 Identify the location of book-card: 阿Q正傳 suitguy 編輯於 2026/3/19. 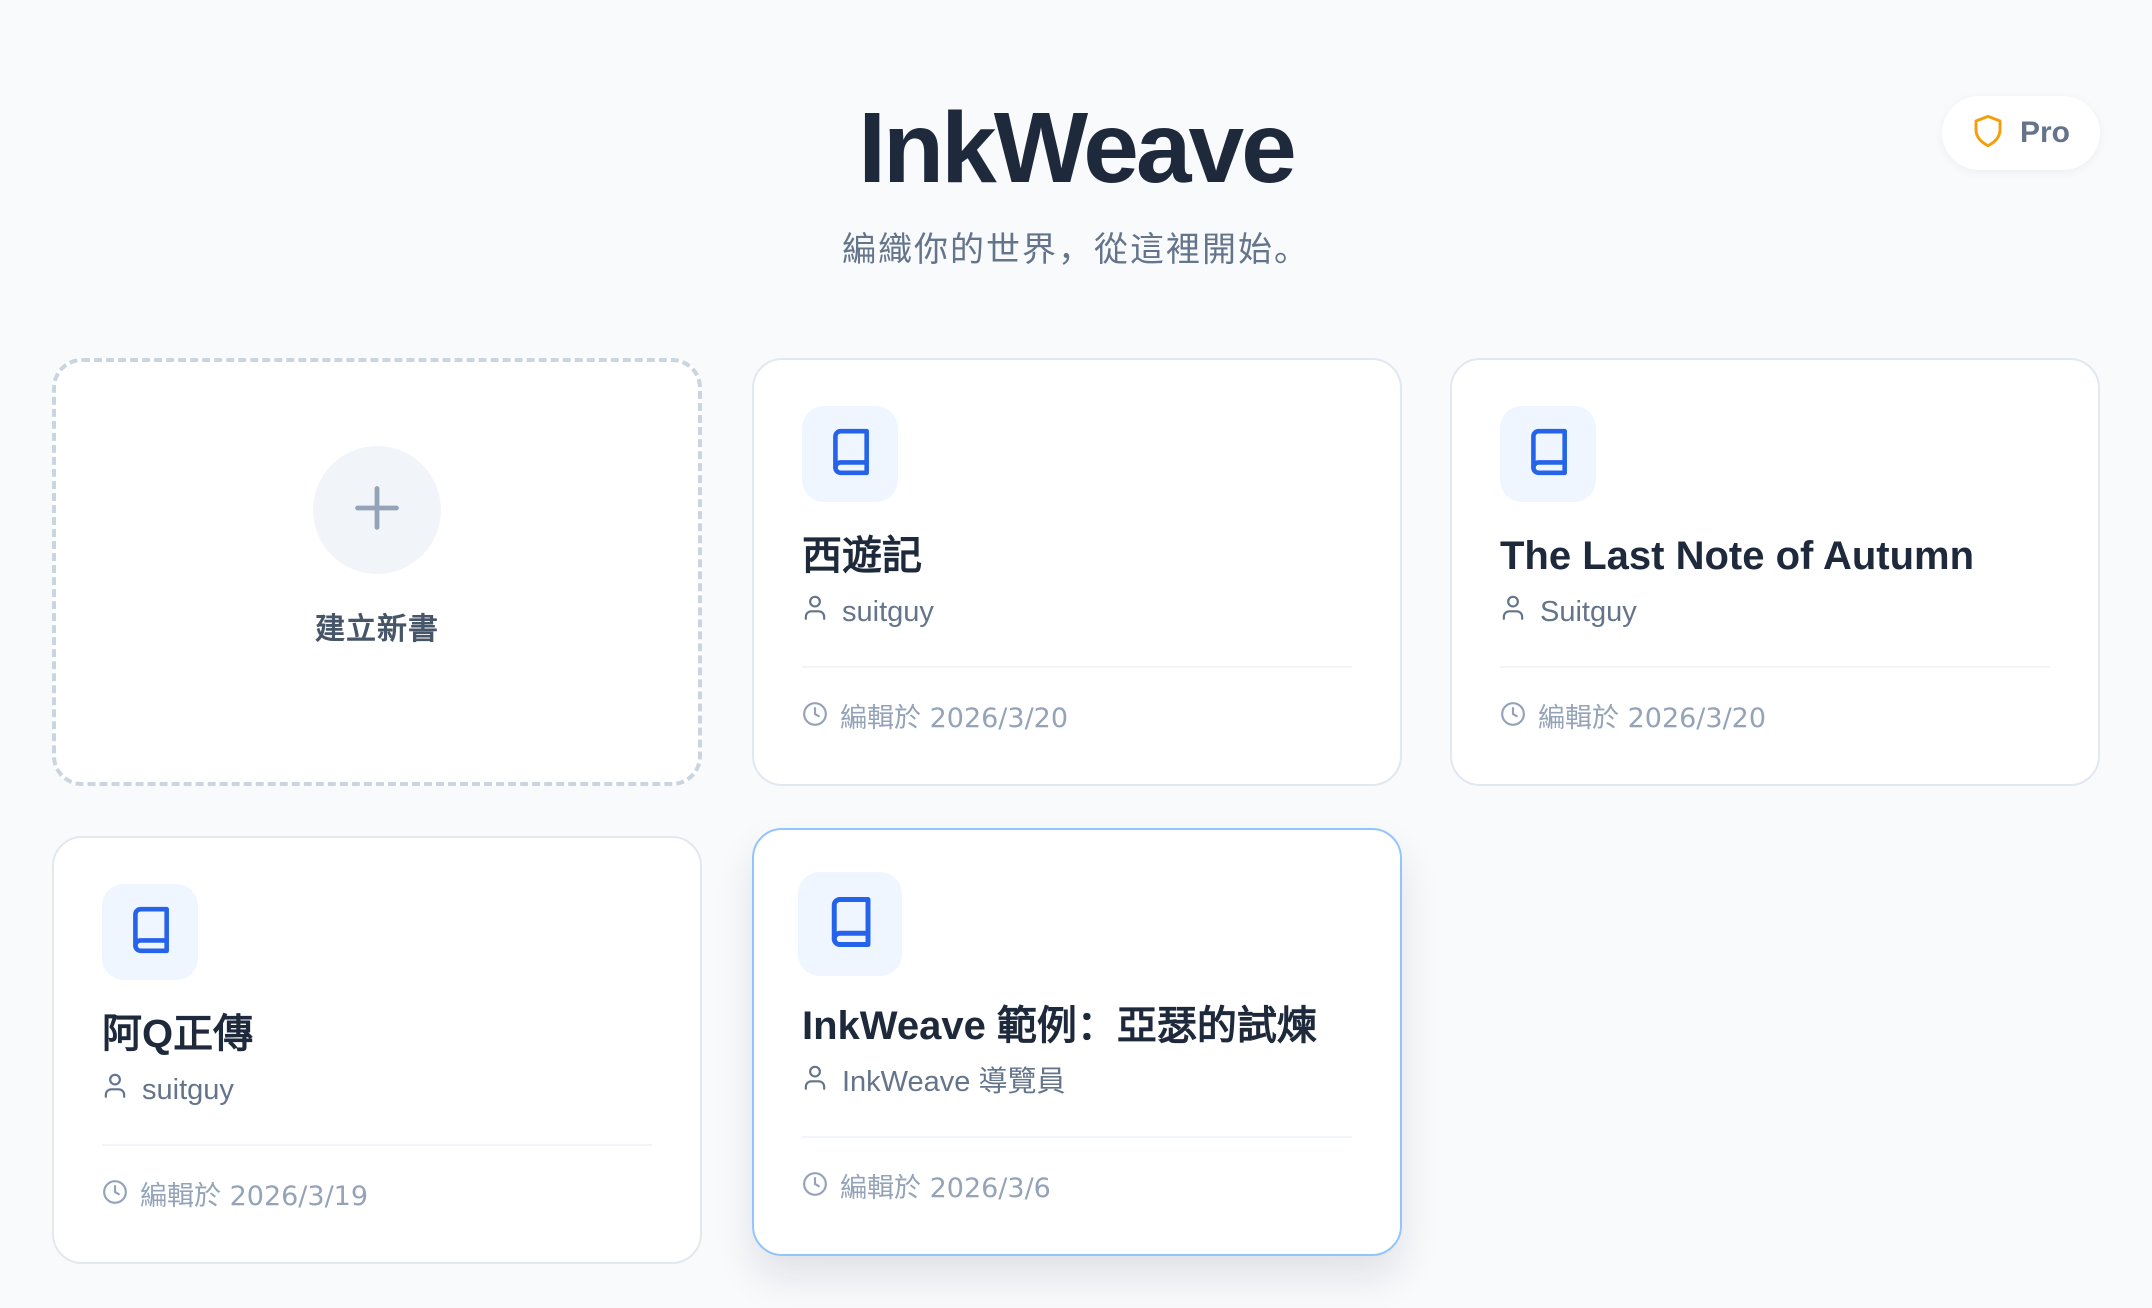
(377, 1050).